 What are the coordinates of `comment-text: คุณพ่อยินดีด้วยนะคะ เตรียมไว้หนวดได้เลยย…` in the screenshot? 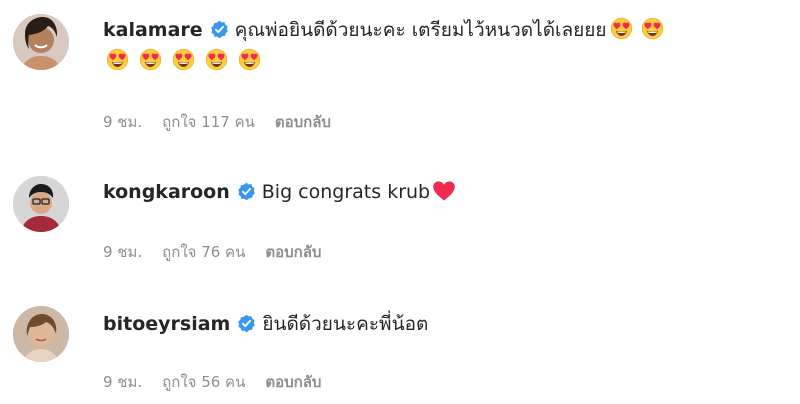 It's located at (420, 30).